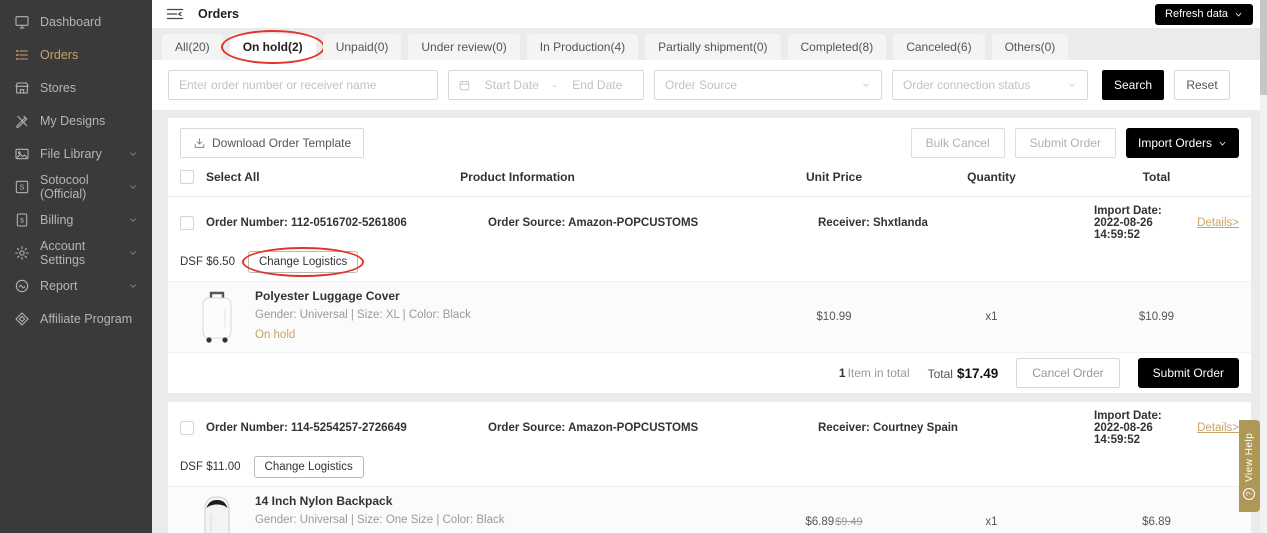 The height and width of the screenshot is (533, 1267). Describe the element at coordinates (22, 286) in the screenshot. I see `report-icon` at that location.